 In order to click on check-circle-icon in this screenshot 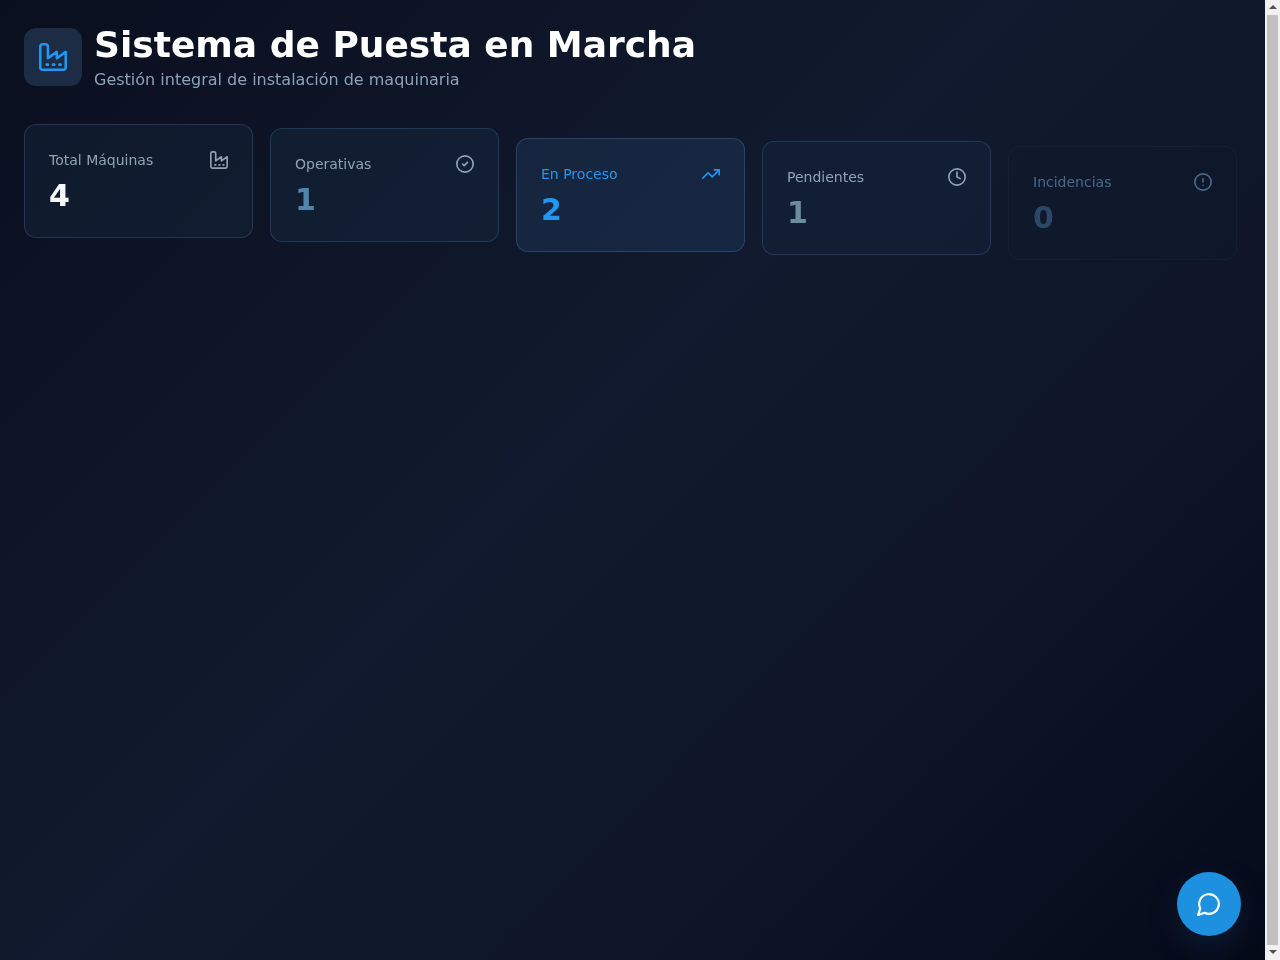, I will do `click(465, 164)`.